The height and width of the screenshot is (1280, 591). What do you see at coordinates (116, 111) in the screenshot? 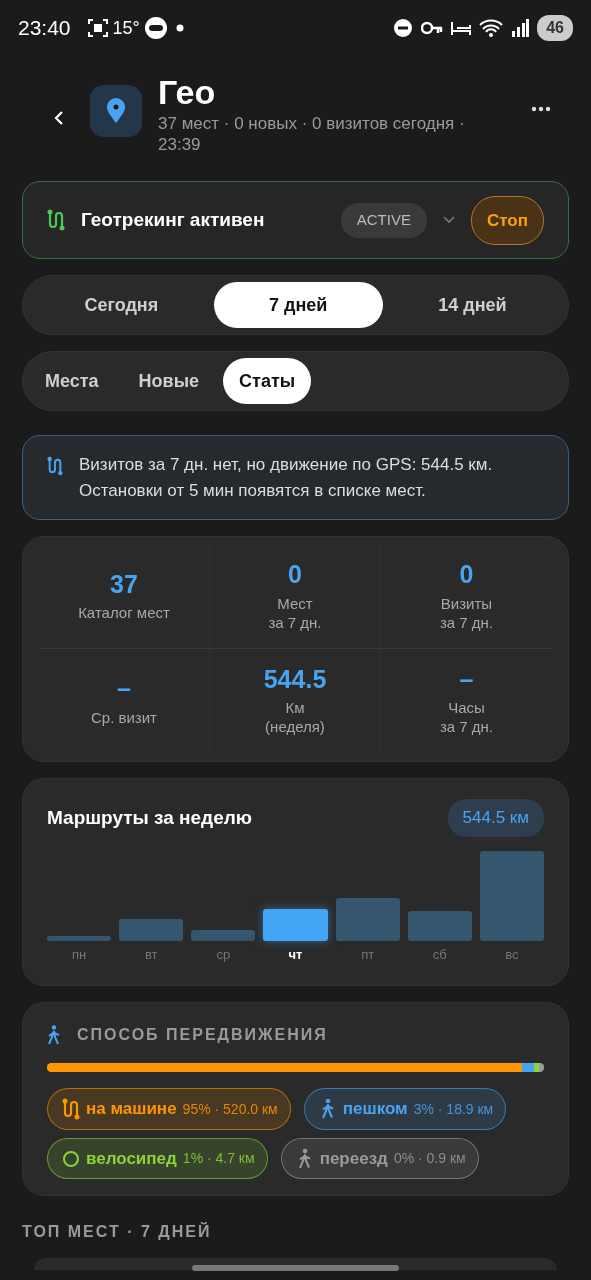
I see `location-pin-icon` at bounding box center [116, 111].